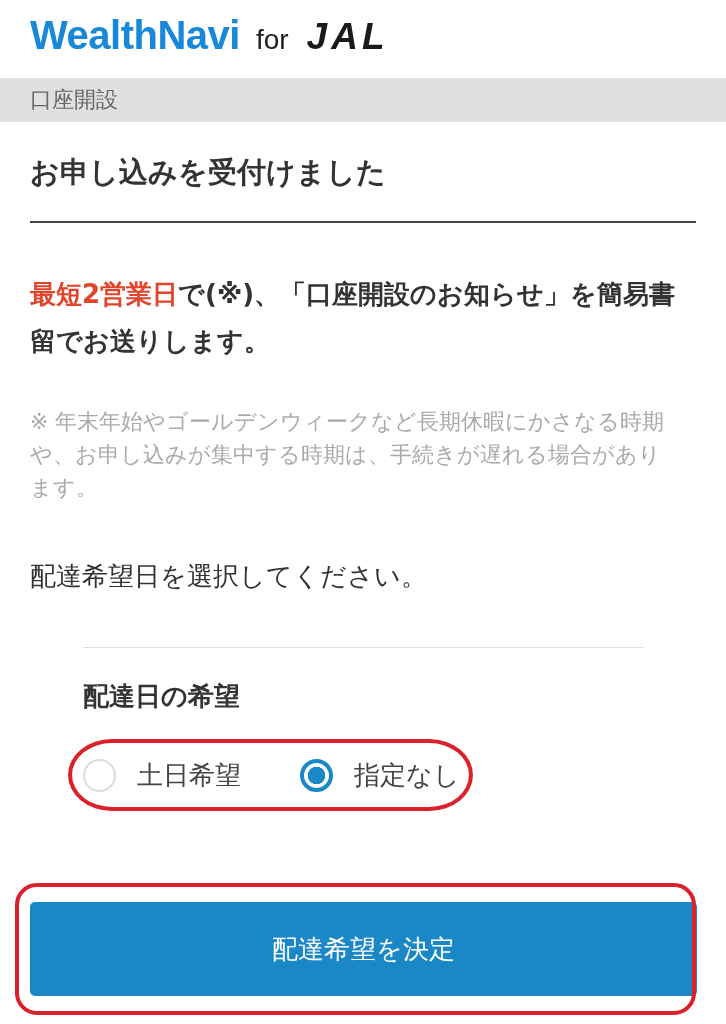 The height and width of the screenshot is (1024, 726). I want to click on logo-for-text: for, so click(272, 40).